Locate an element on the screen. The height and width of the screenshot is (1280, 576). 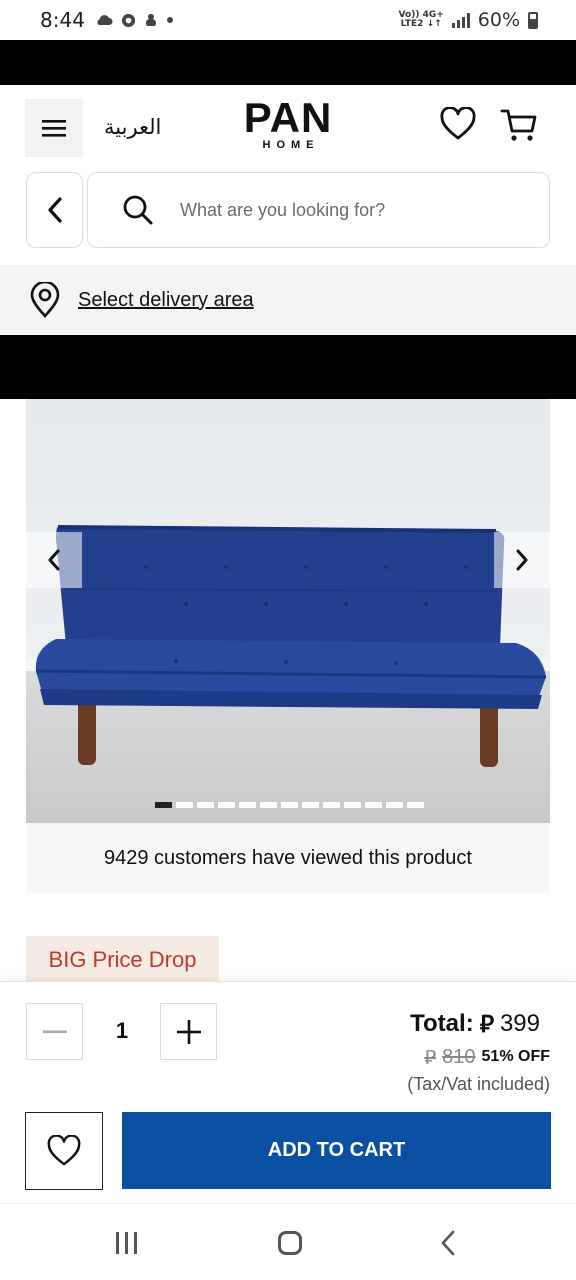
location-pin-icon is located at coordinates (45, 300).